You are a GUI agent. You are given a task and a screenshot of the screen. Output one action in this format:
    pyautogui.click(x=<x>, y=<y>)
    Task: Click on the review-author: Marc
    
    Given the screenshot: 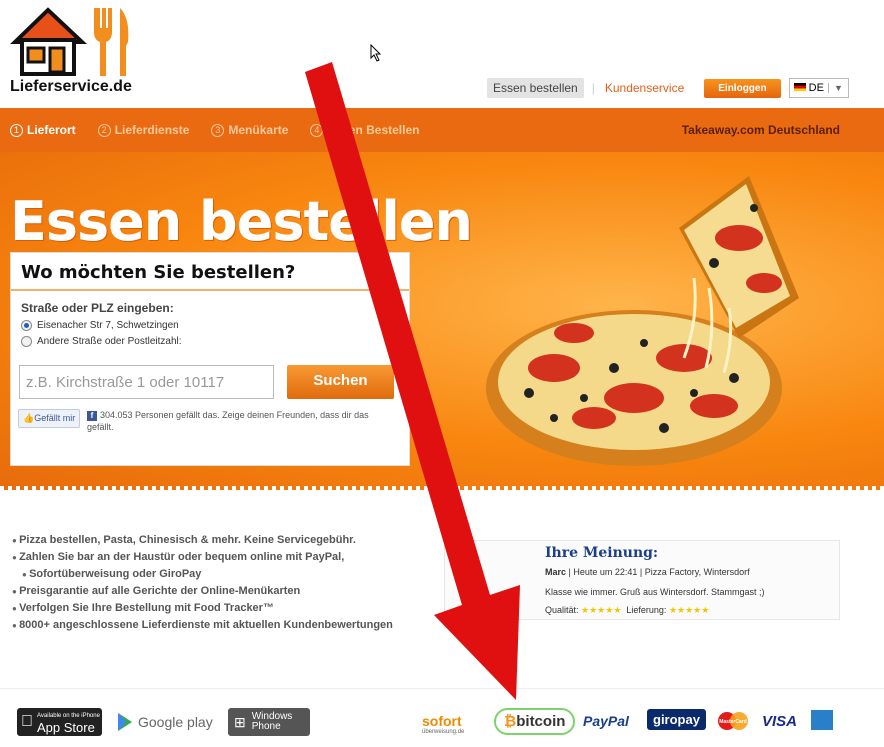 What is the action you would take?
    pyautogui.click(x=556, y=572)
    